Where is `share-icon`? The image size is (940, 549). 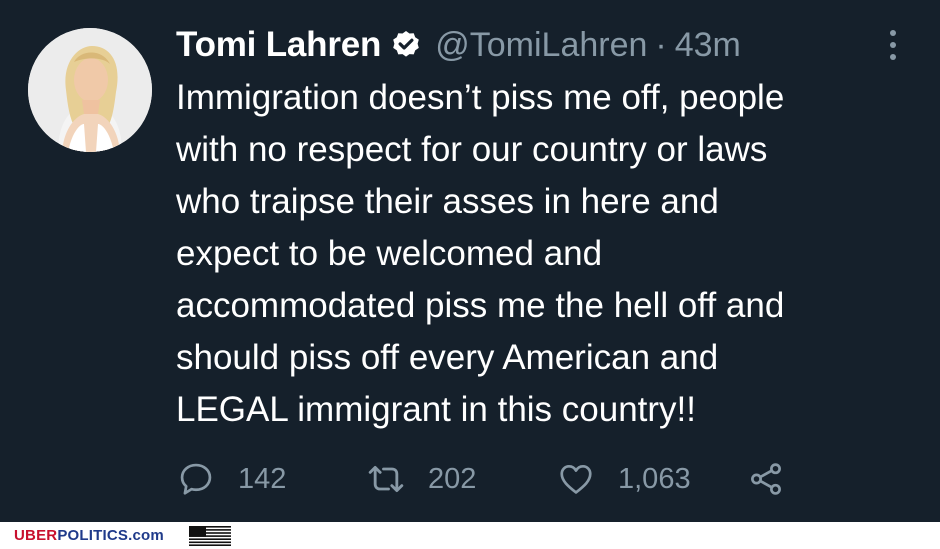
share-icon is located at coordinates (766, 479).